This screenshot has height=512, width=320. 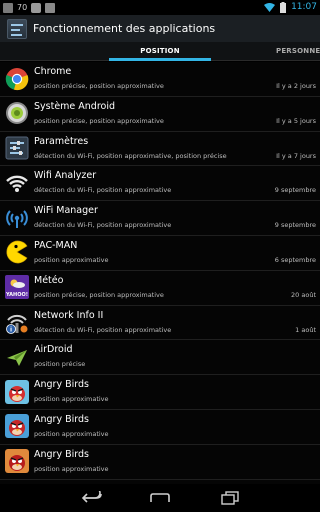 I want to click on page-title: Fonctionnement des applications, so click(x=124, y=28).